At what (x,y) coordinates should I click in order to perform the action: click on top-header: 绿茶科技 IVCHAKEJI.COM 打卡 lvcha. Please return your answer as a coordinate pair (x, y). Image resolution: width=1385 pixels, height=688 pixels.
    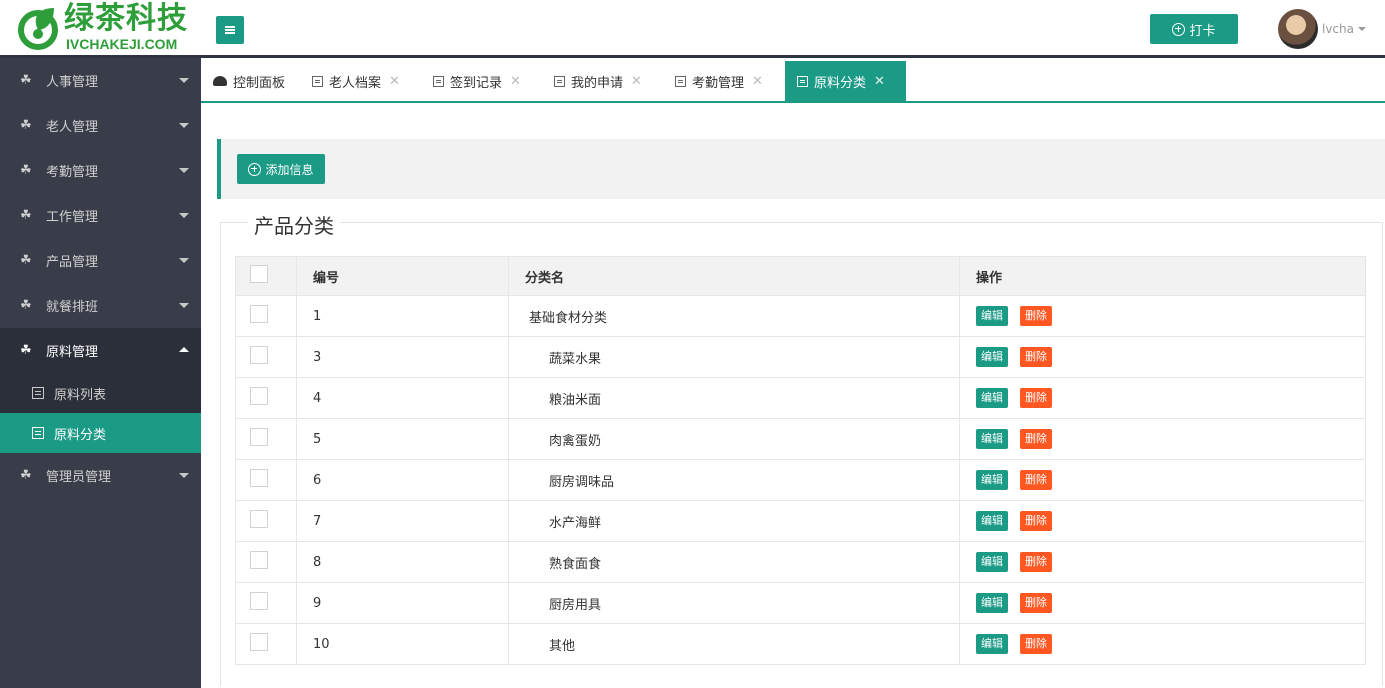
    Looking at the image, I should click on (692, 29).